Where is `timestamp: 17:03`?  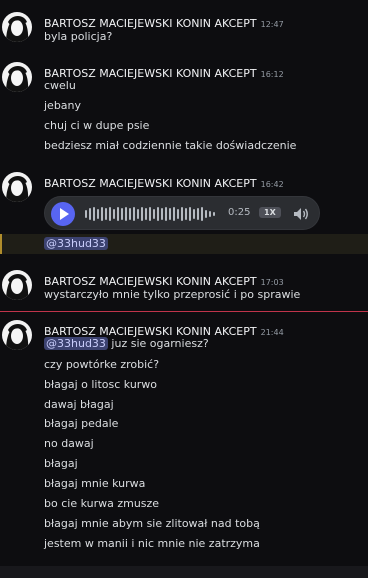 timestamp: 17:03 is located at coordinates (272, 282).